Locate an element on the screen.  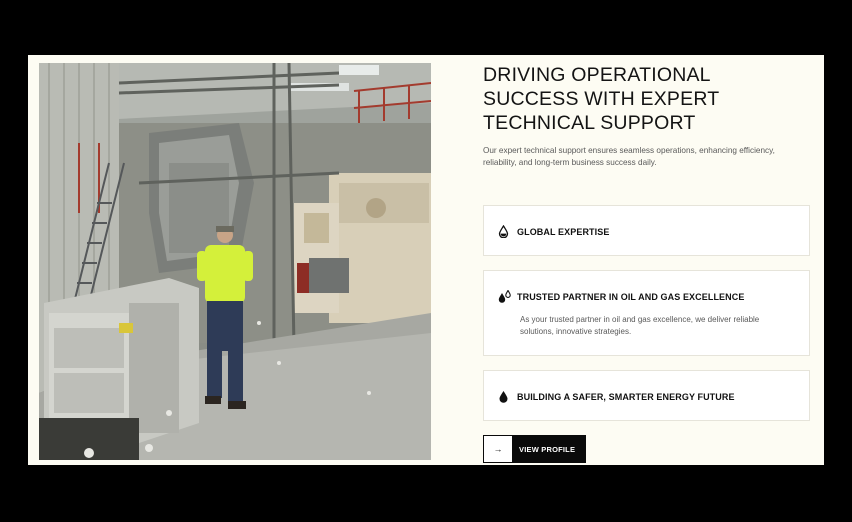
oil-drops-icon is located at coordinates (504, 296).